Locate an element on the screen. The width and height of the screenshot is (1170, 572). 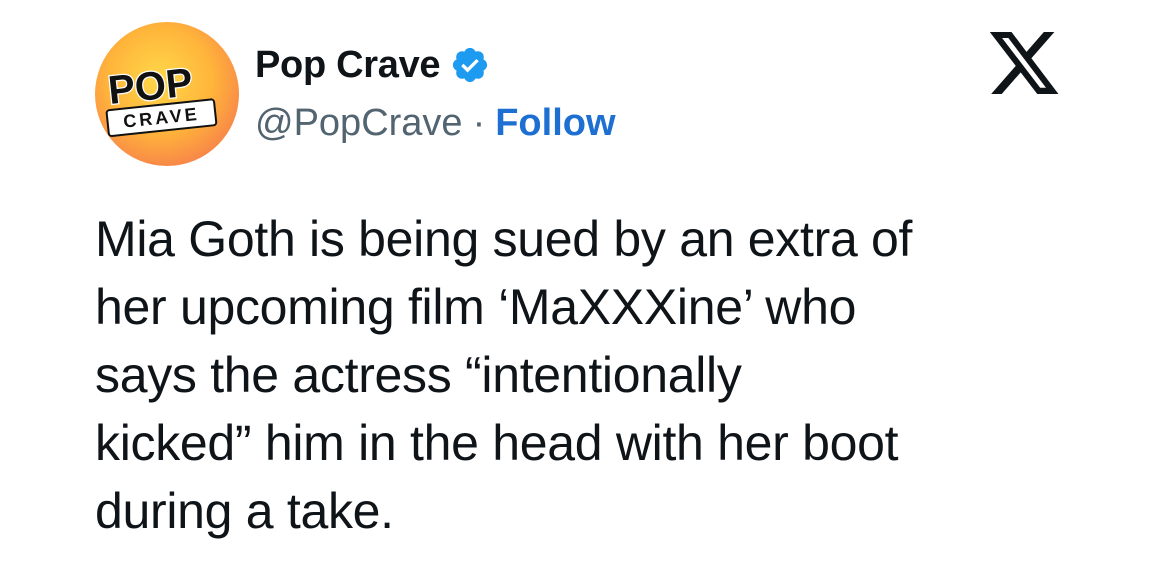
handle-row: @PopCrave · Follow is located at coordinates (435, 123).